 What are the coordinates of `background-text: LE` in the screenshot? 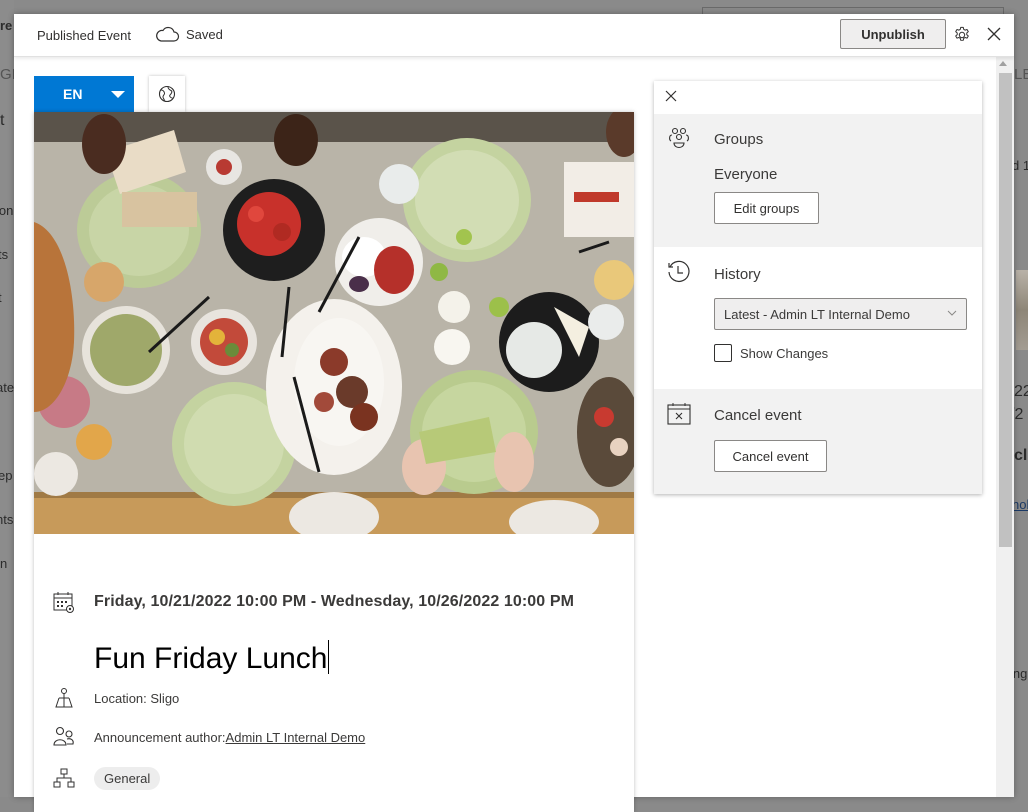 It's located at (1021, 74).